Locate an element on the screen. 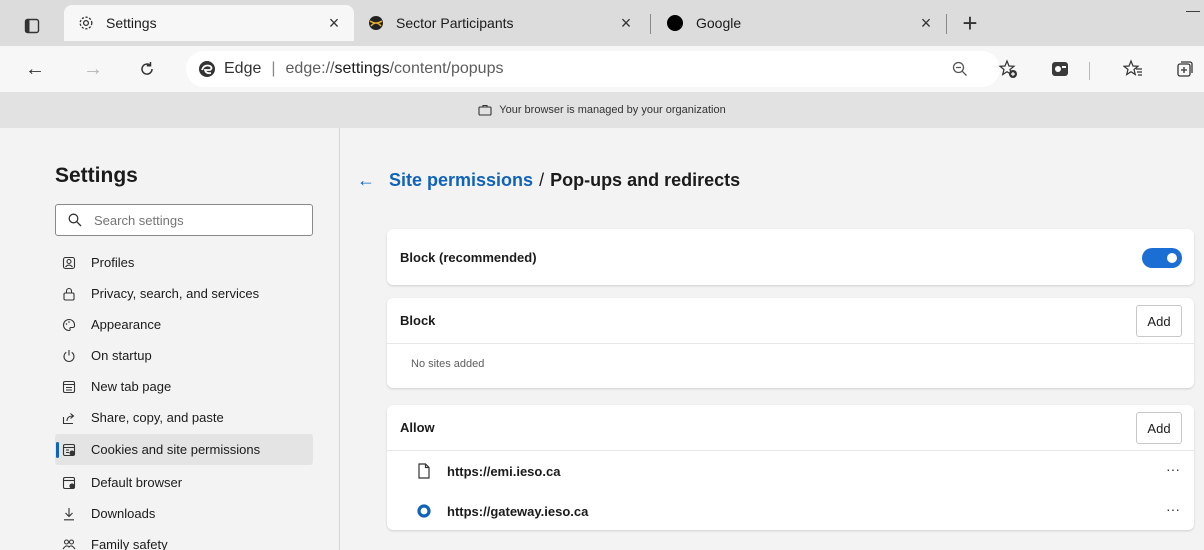  globe-icon is located at coordinates (376, 23).